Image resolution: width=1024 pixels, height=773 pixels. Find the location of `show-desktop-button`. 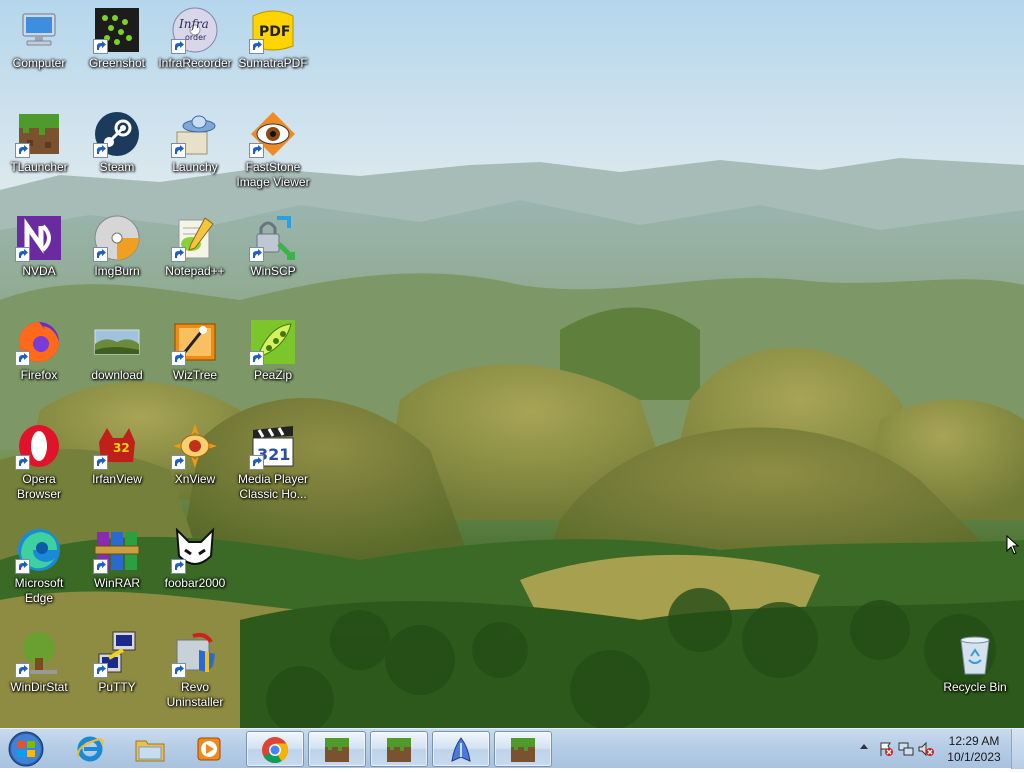

show-desktop-button is located at coordinates (1017, 749).